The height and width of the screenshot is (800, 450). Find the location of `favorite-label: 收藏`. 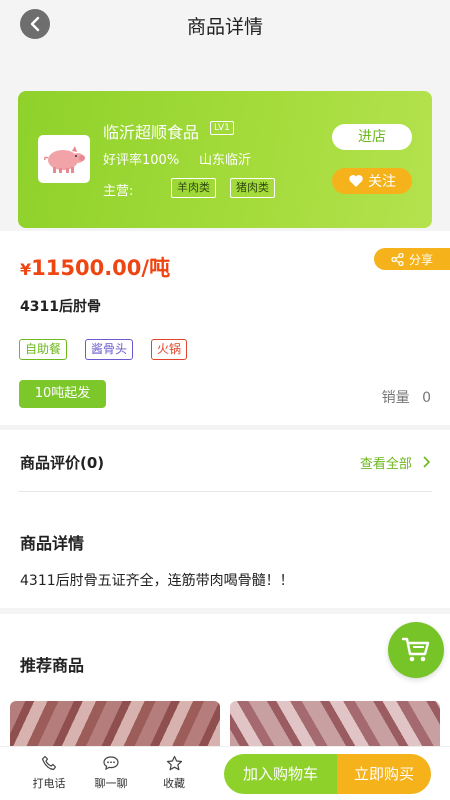

favorite-label: 收藏 is located at coordinates (174, 783).